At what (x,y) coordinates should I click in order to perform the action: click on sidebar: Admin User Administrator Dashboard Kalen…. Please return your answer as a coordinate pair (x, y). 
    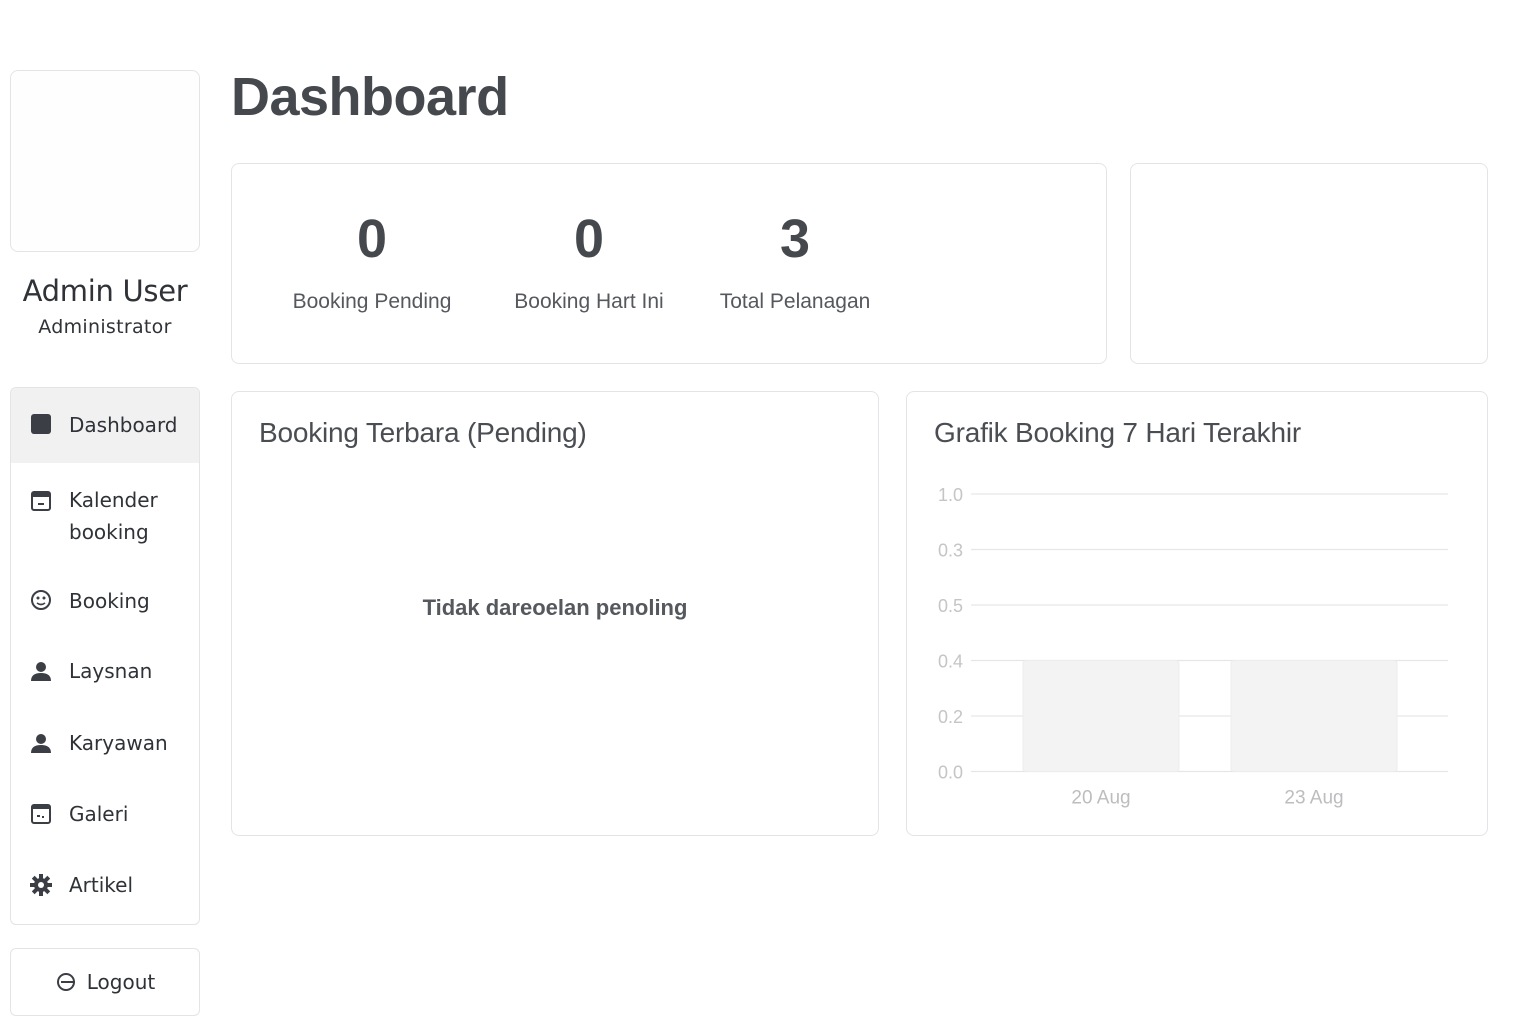
    Looking at the image, I should click on (105, 543).